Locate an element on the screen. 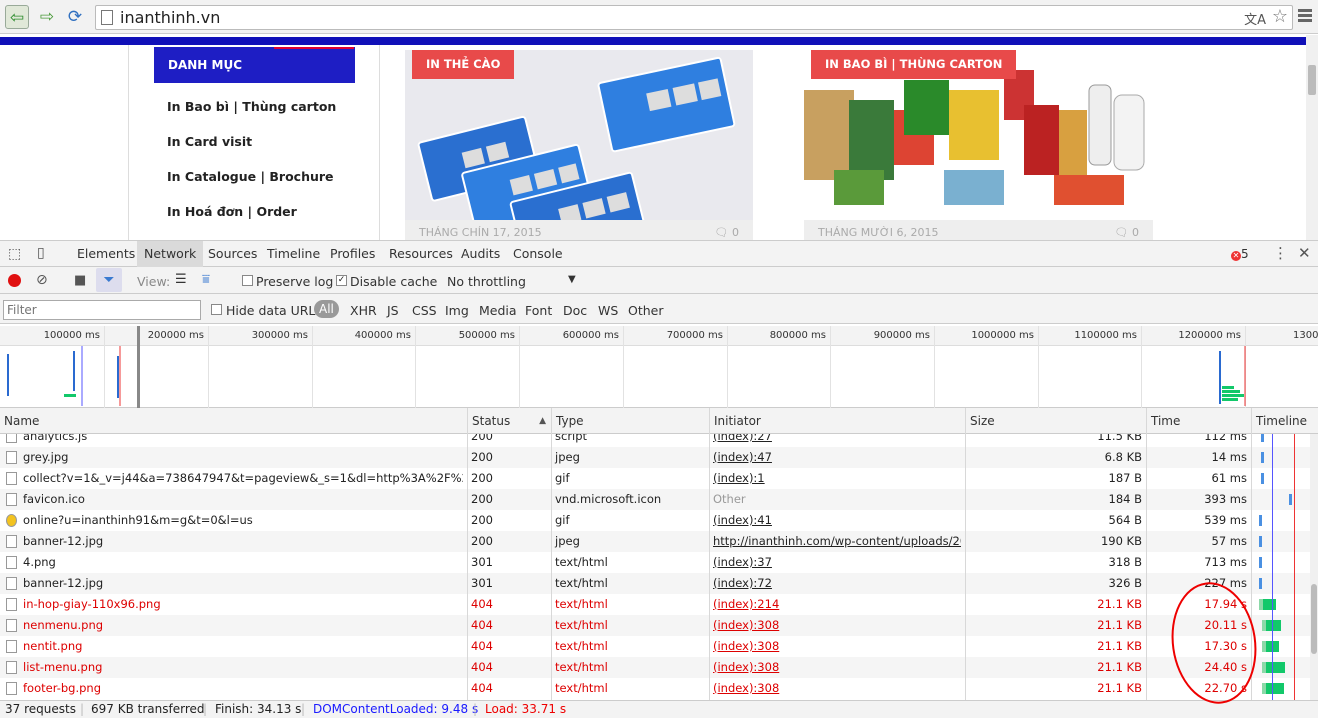  overview-icon: ⩸ is located at coordinates (206, 279).